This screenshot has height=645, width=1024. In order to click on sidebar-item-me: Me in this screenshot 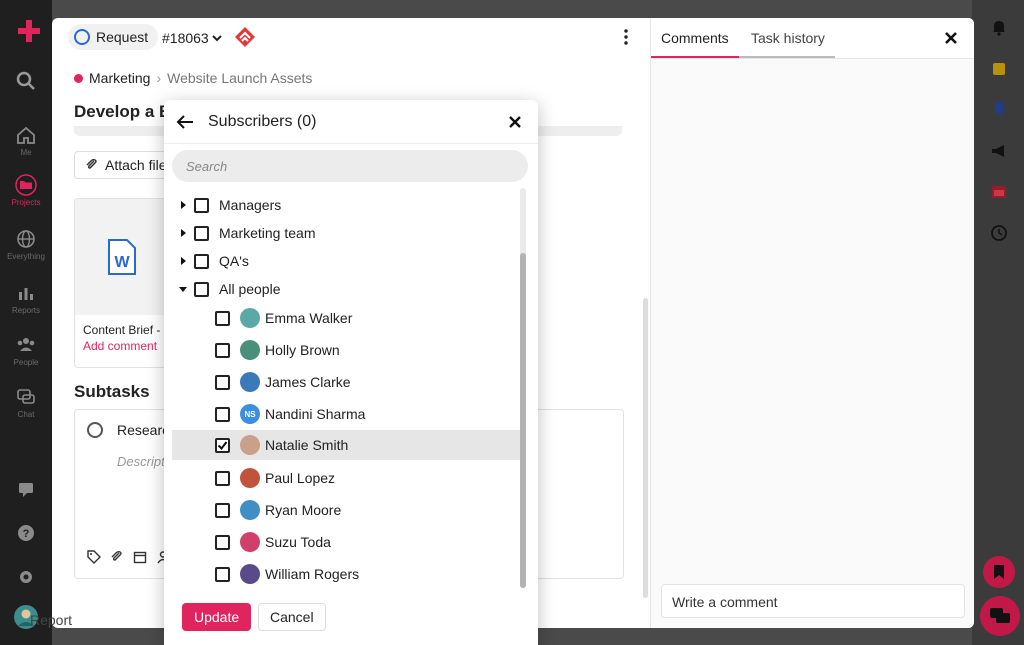, I will do `click(26, 140)`.